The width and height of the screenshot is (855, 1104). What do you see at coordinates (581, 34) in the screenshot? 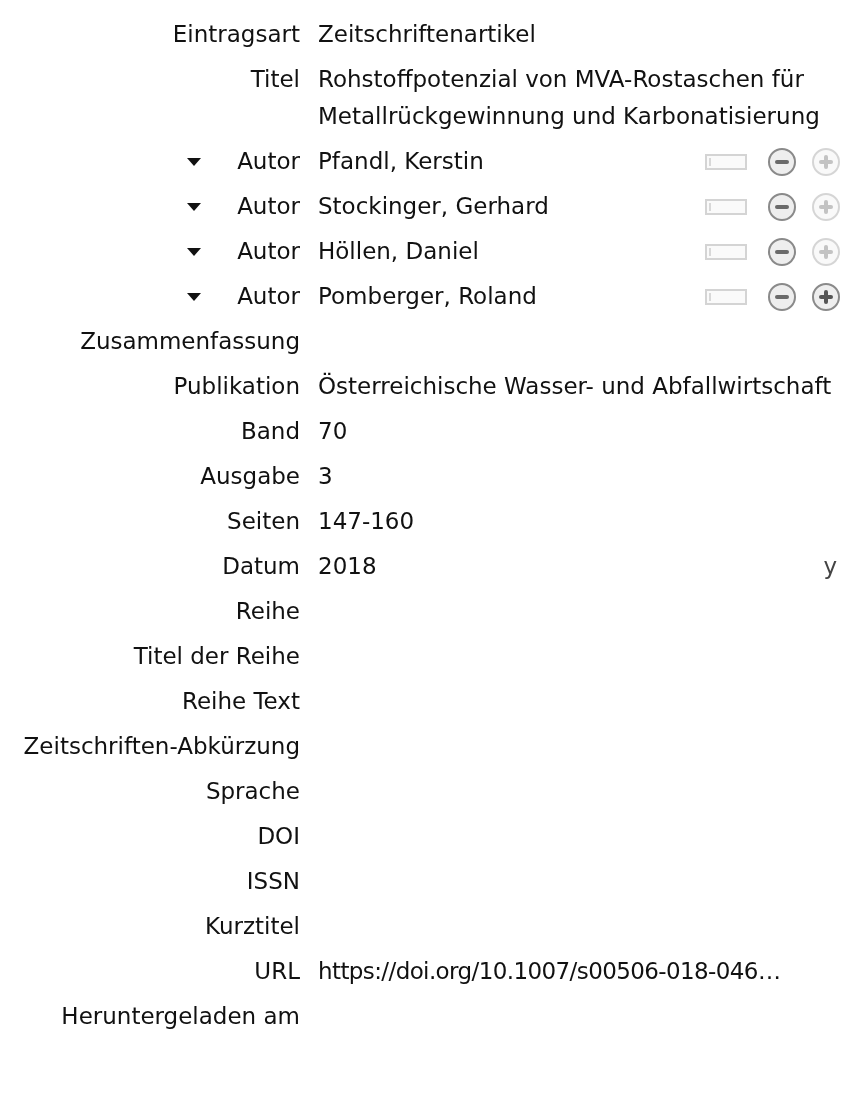
I see `field-value: Zeitschriftenartikel` at bounding box center [581, 34].